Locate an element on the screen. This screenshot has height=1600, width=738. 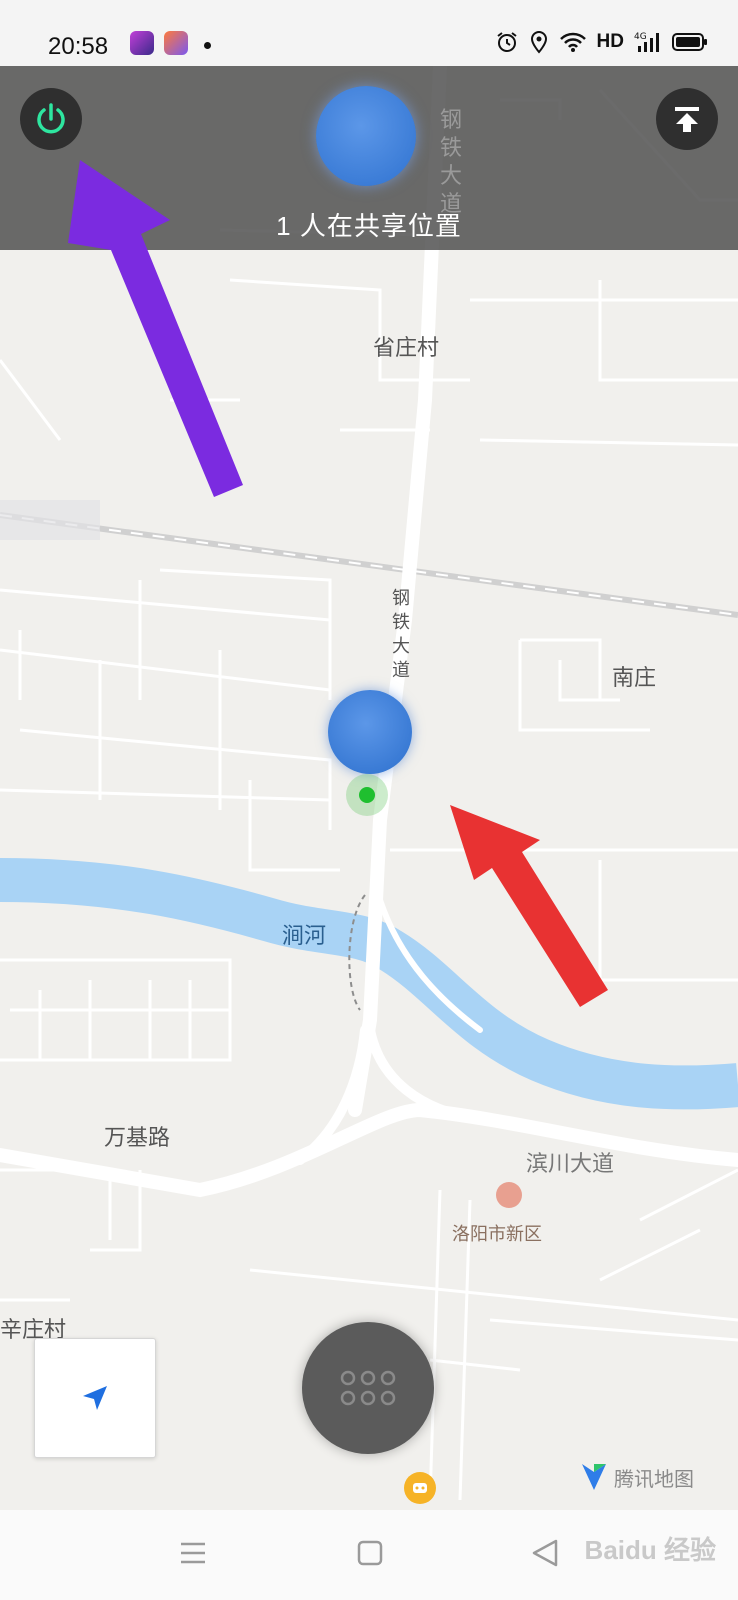
user-avatar-marker is located at coordinates (370, 732).